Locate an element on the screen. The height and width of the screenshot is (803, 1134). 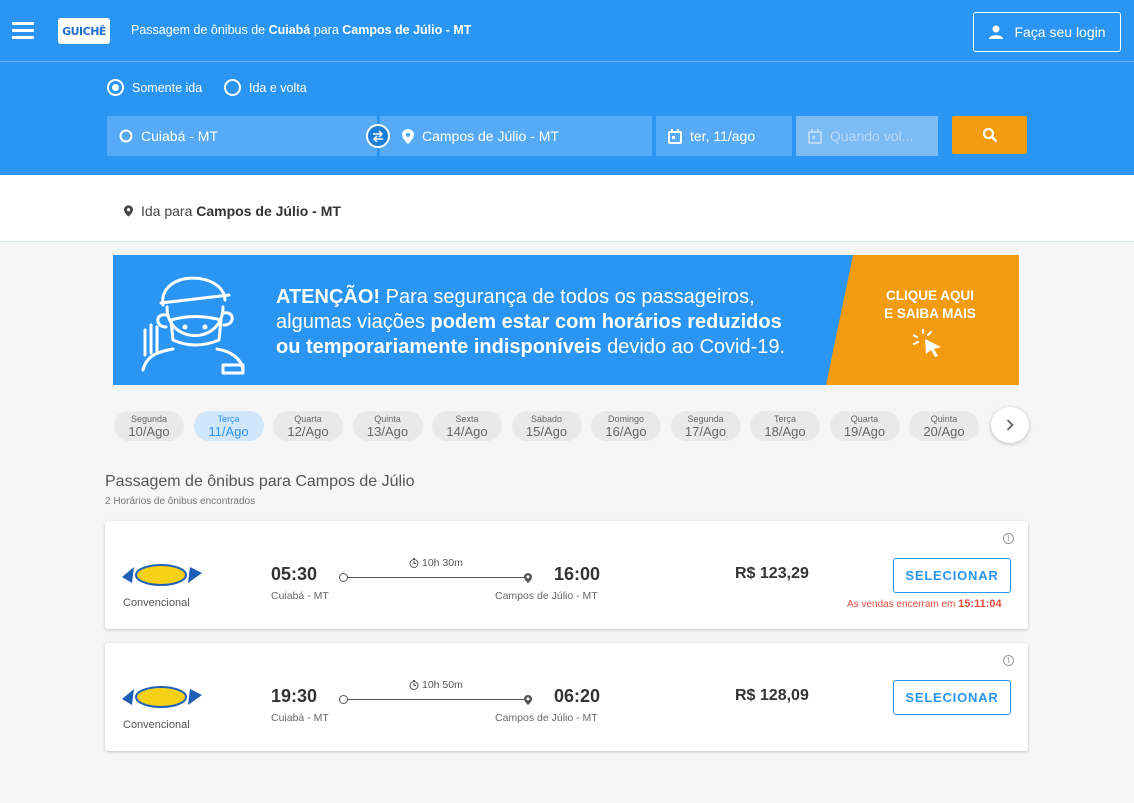
hamburger-menu-icon is located at coordinates (23, 31).